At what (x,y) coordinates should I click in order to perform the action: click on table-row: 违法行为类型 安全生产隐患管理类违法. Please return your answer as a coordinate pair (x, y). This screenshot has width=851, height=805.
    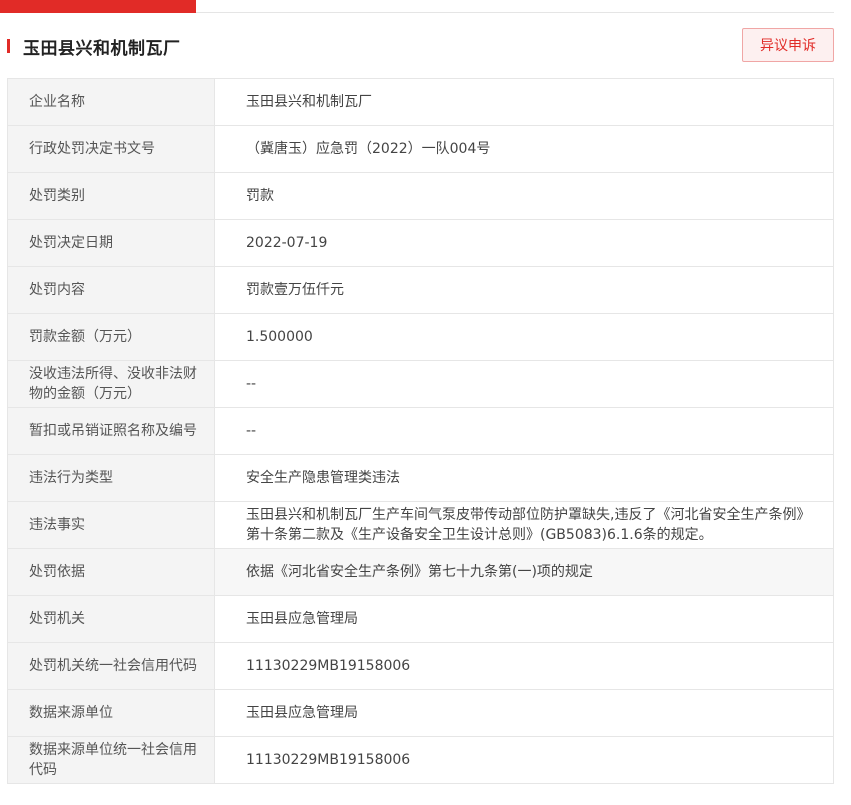
    Looking at the image, I should click on (420, 478).